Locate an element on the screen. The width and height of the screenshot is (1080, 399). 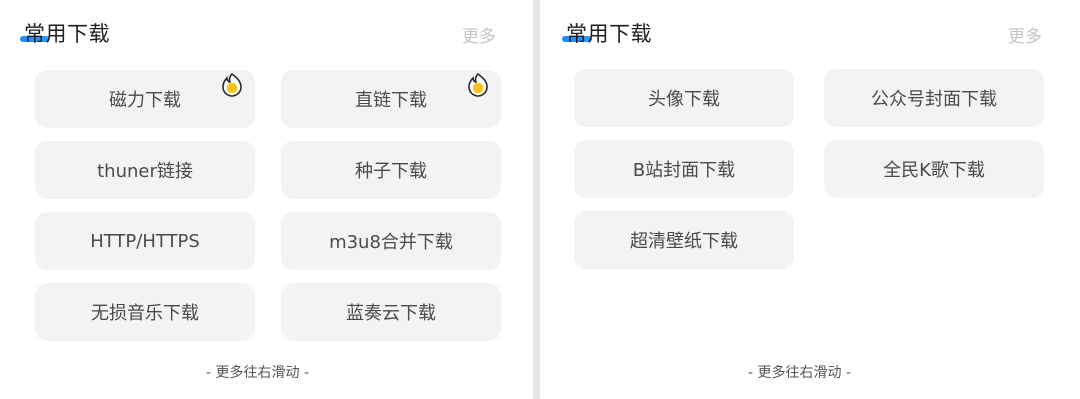
button-label: m3u8合并下载 is located at coordinates (391, 242).